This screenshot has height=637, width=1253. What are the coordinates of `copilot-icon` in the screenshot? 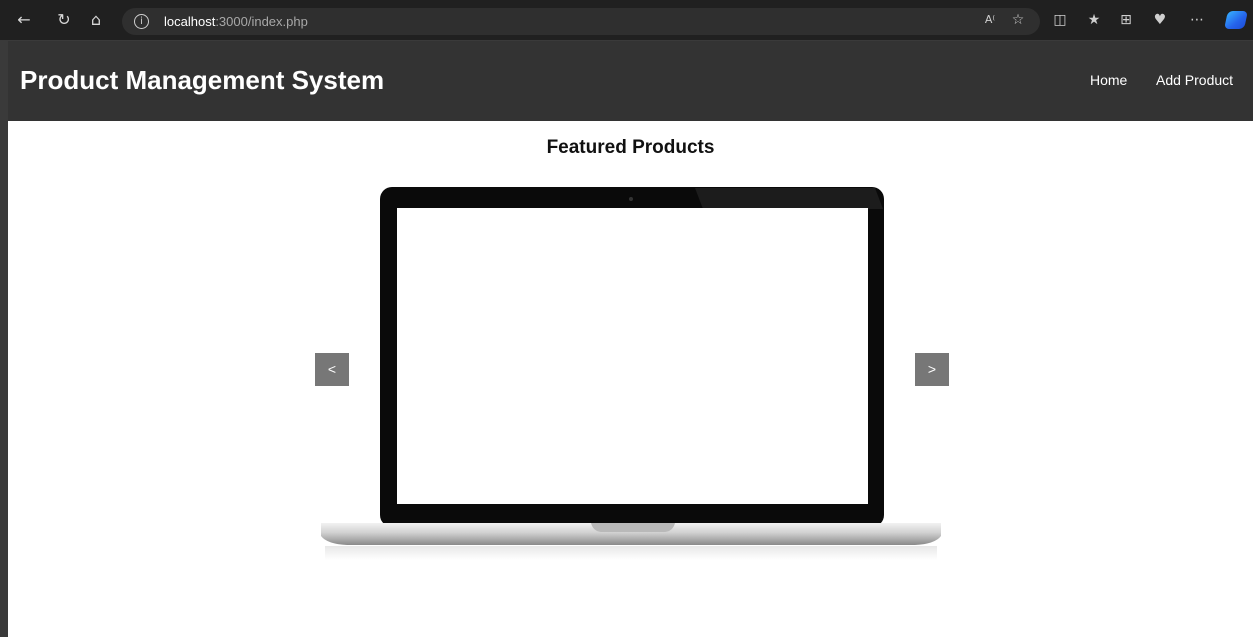 It's located at (1236, 20).